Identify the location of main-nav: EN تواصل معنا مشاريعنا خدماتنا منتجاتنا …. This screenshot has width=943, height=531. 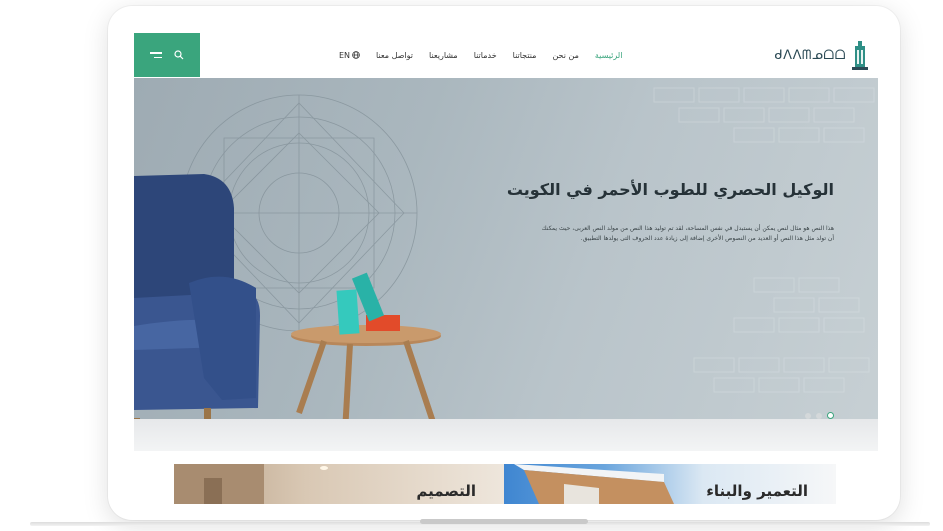
(480, 55).